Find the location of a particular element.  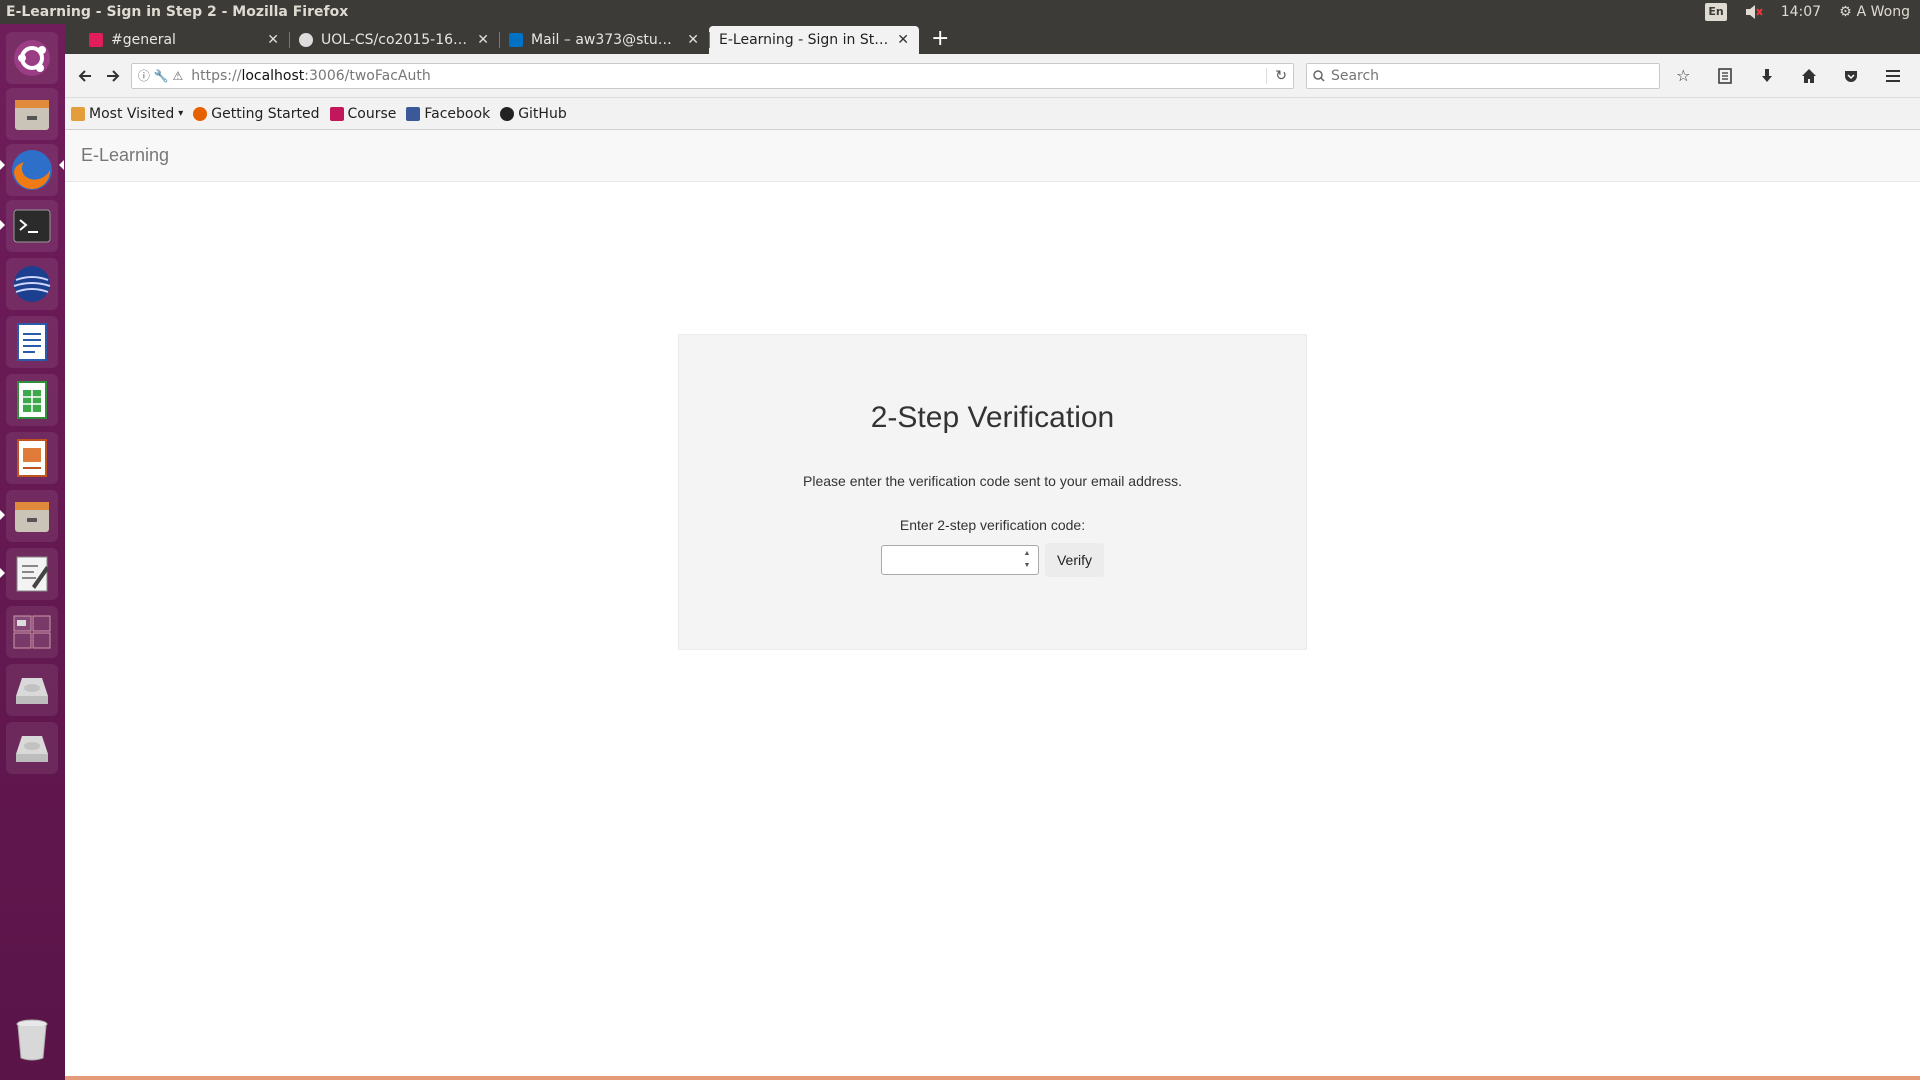

user-menu: ⚙ A Wong is located at coordinates (1874, 12).